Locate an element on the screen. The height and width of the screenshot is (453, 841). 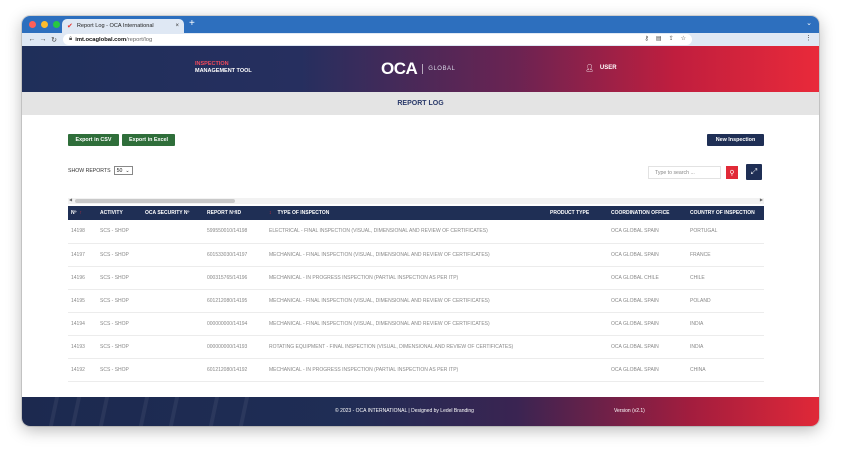
key-icon: ⚷ is located at coordinates (647, 38).